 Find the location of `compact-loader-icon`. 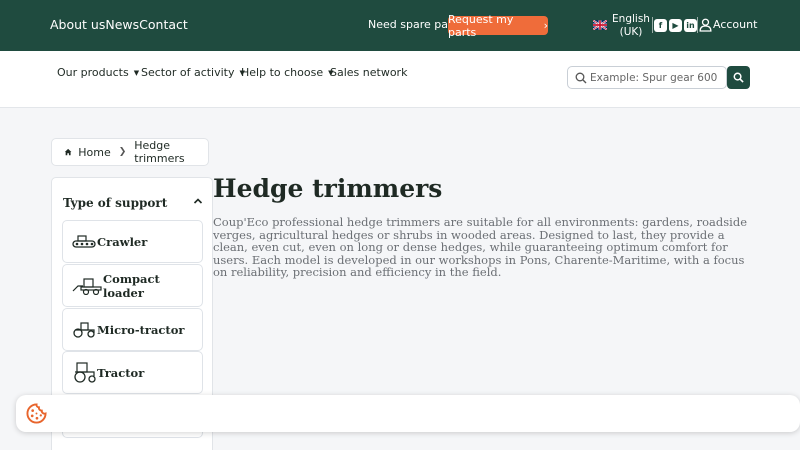

compact-loader-icon is located at coordinates (87, 286).